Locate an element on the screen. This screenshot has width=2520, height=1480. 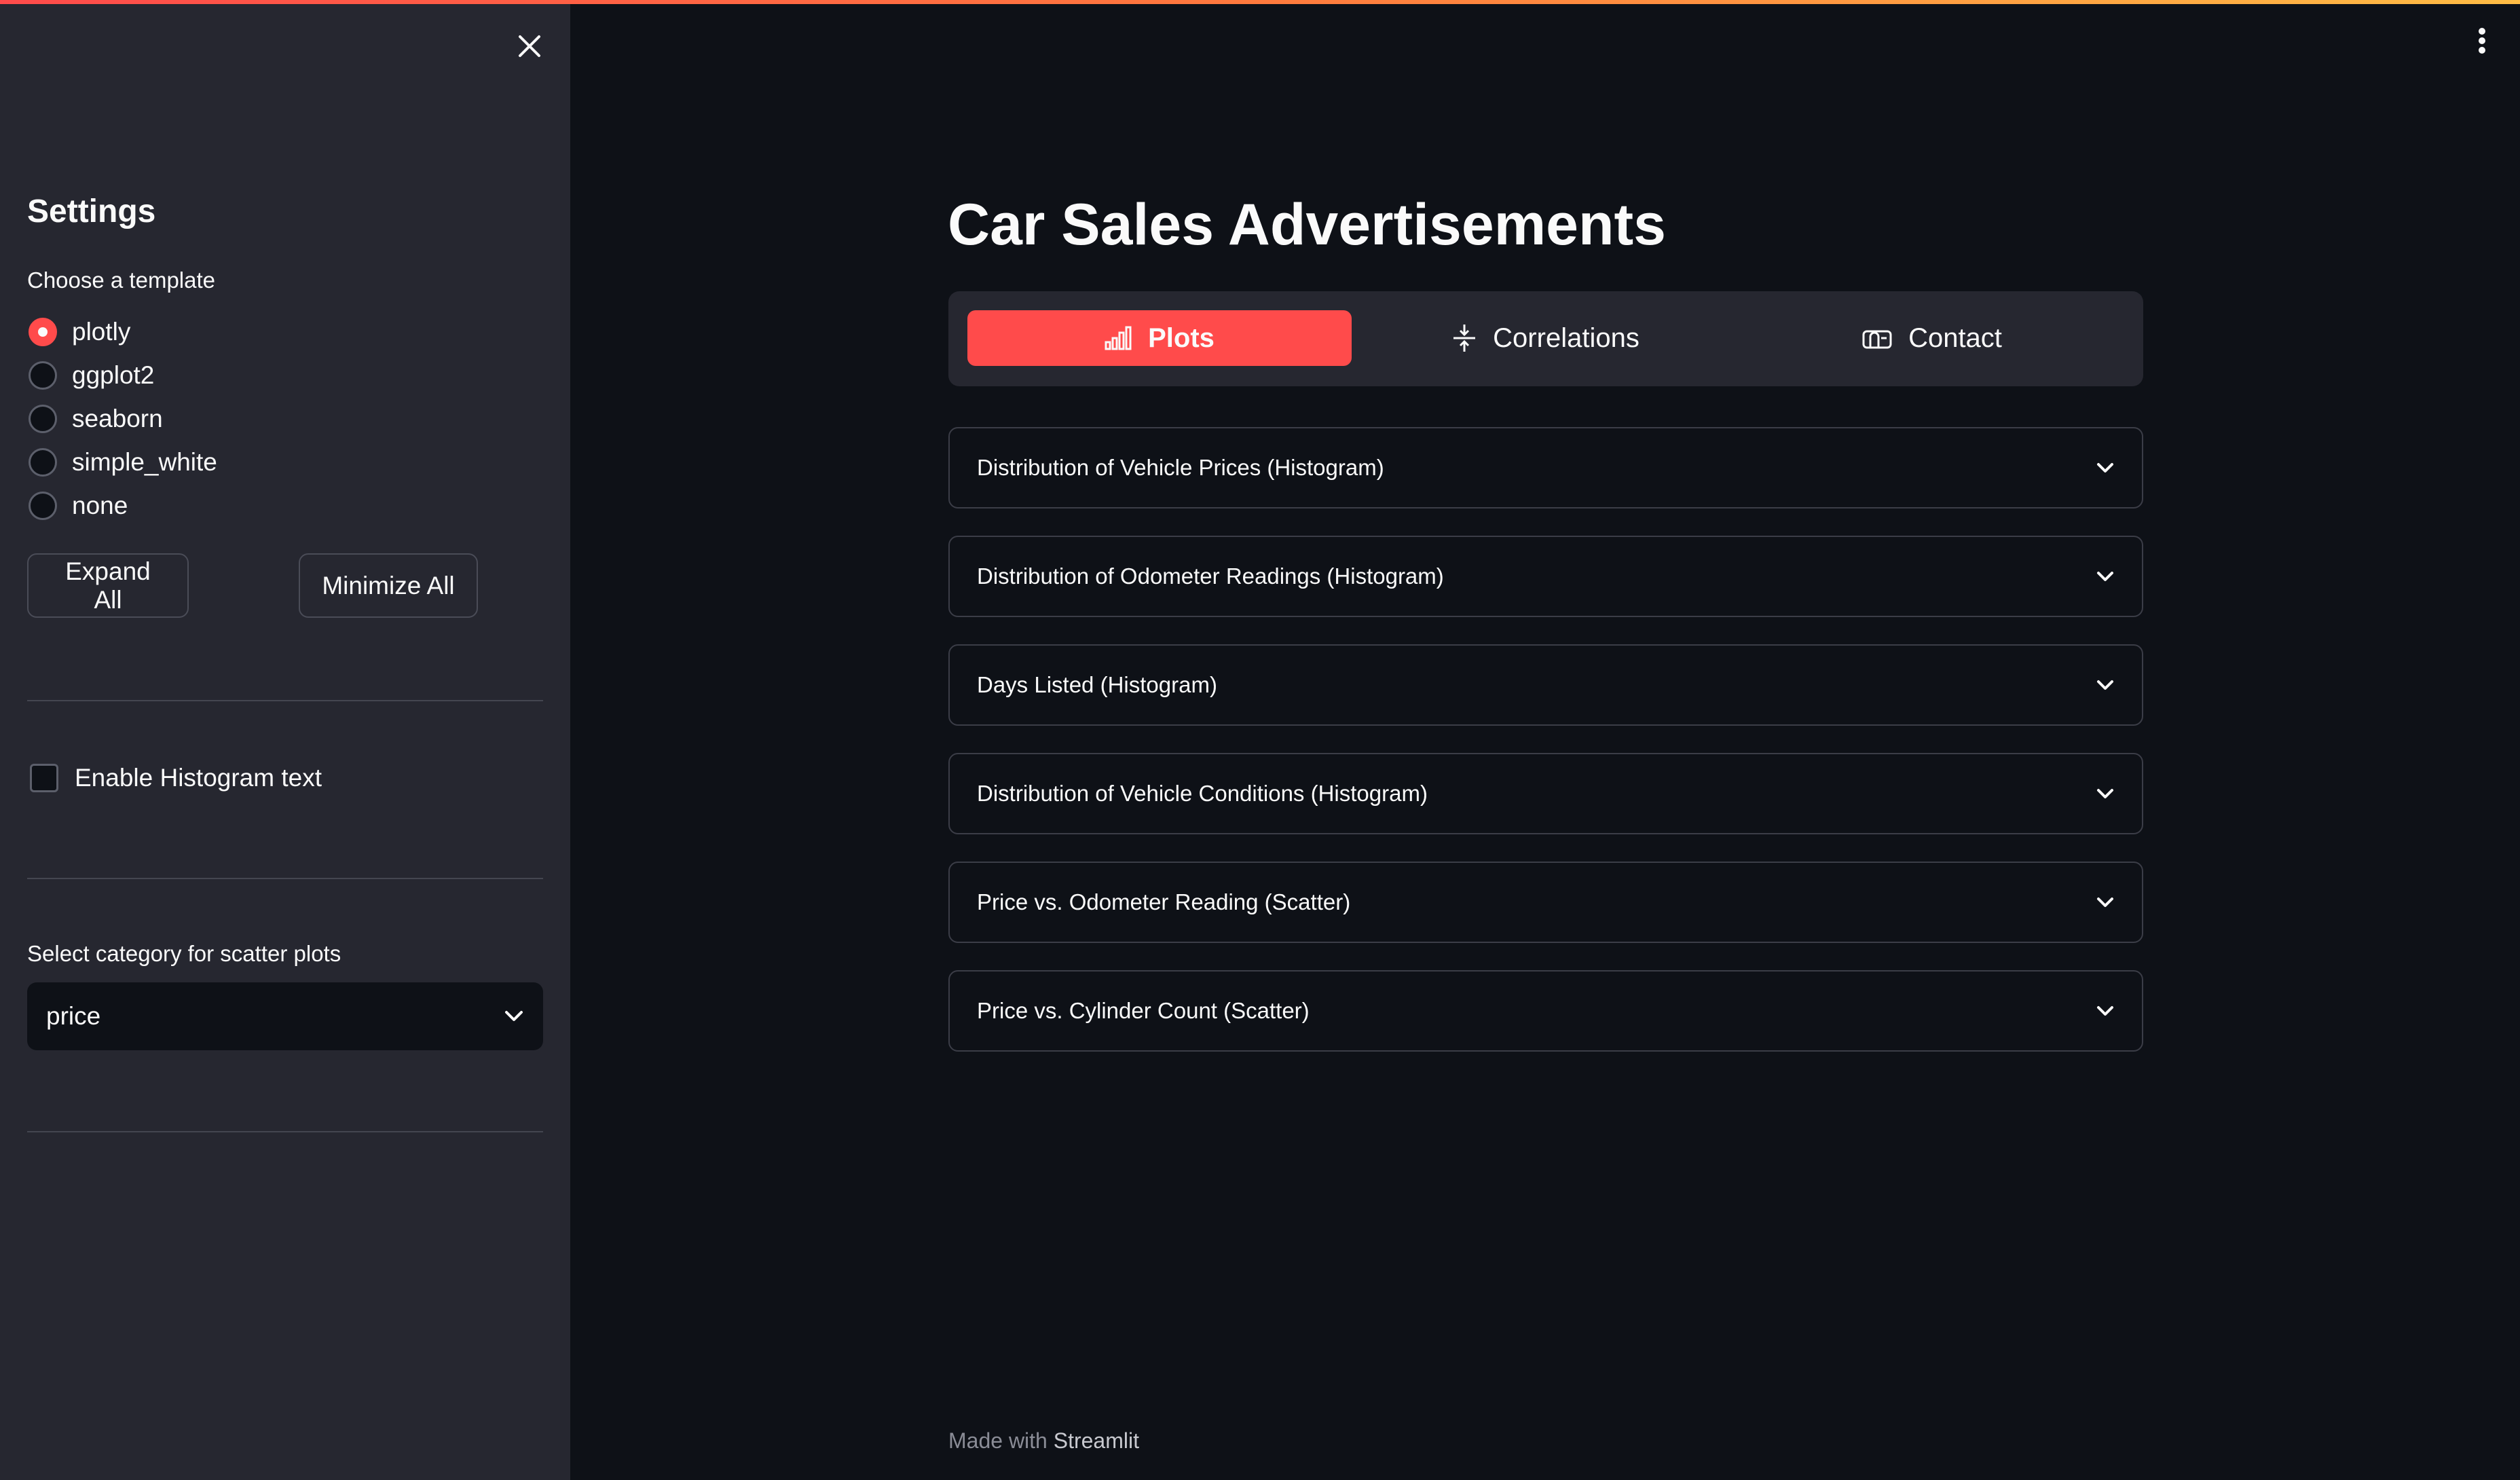
expander-label: Days Listed (Histogram) is located at coordinates (1097, 684).